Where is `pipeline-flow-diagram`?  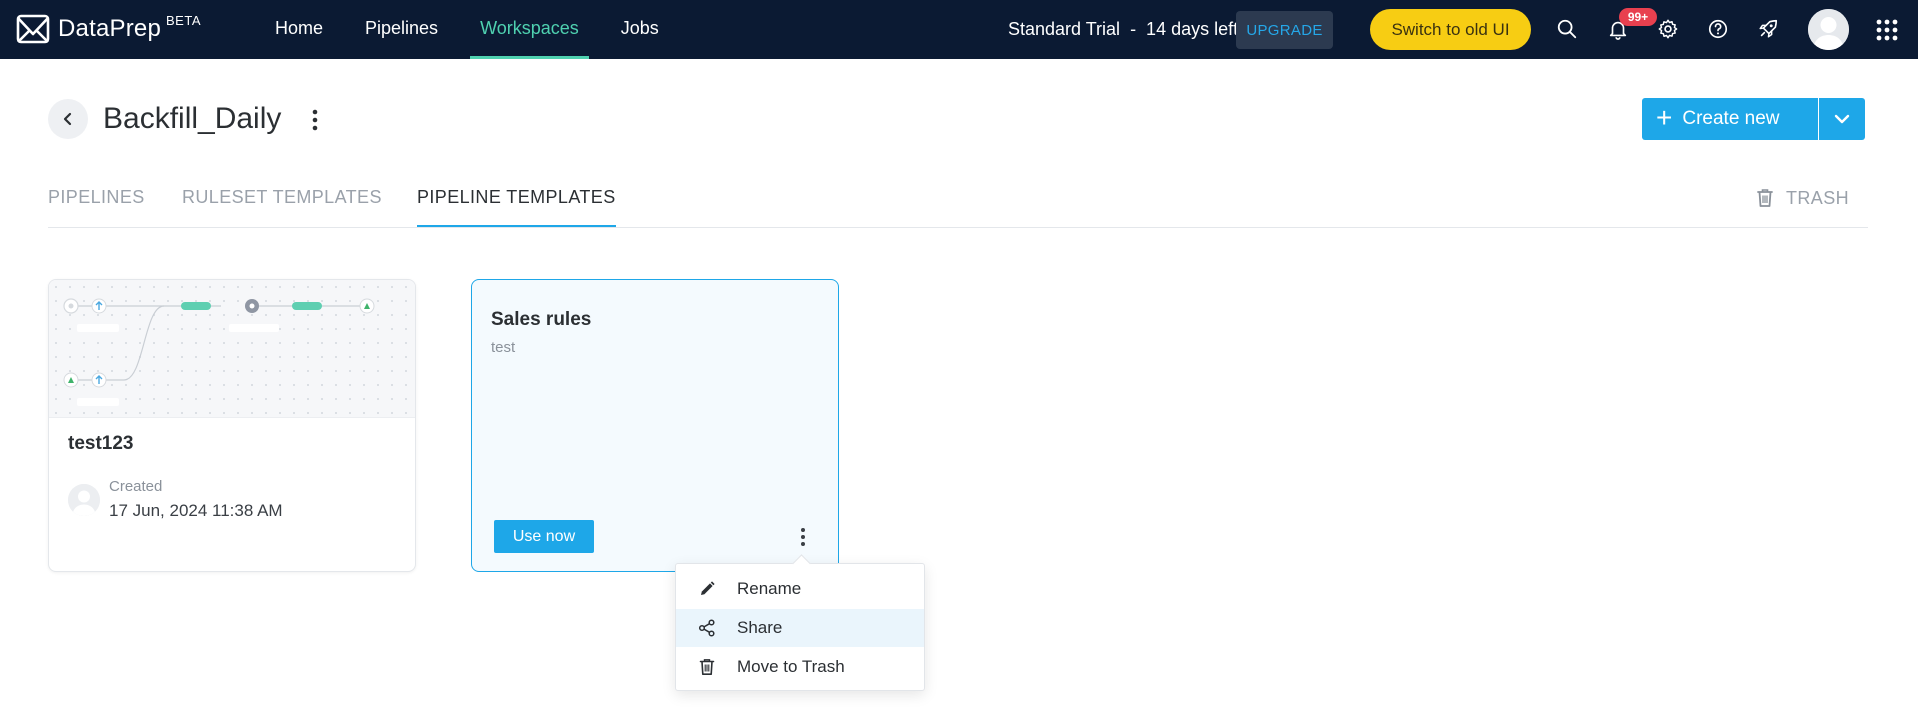 pipeline-flow-diagram is located at coordinates (219, 352).